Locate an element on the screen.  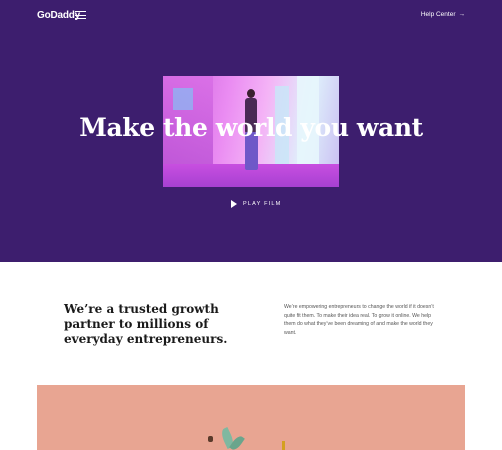
hamburger-menu-icon is located at coordinates (80, 15).